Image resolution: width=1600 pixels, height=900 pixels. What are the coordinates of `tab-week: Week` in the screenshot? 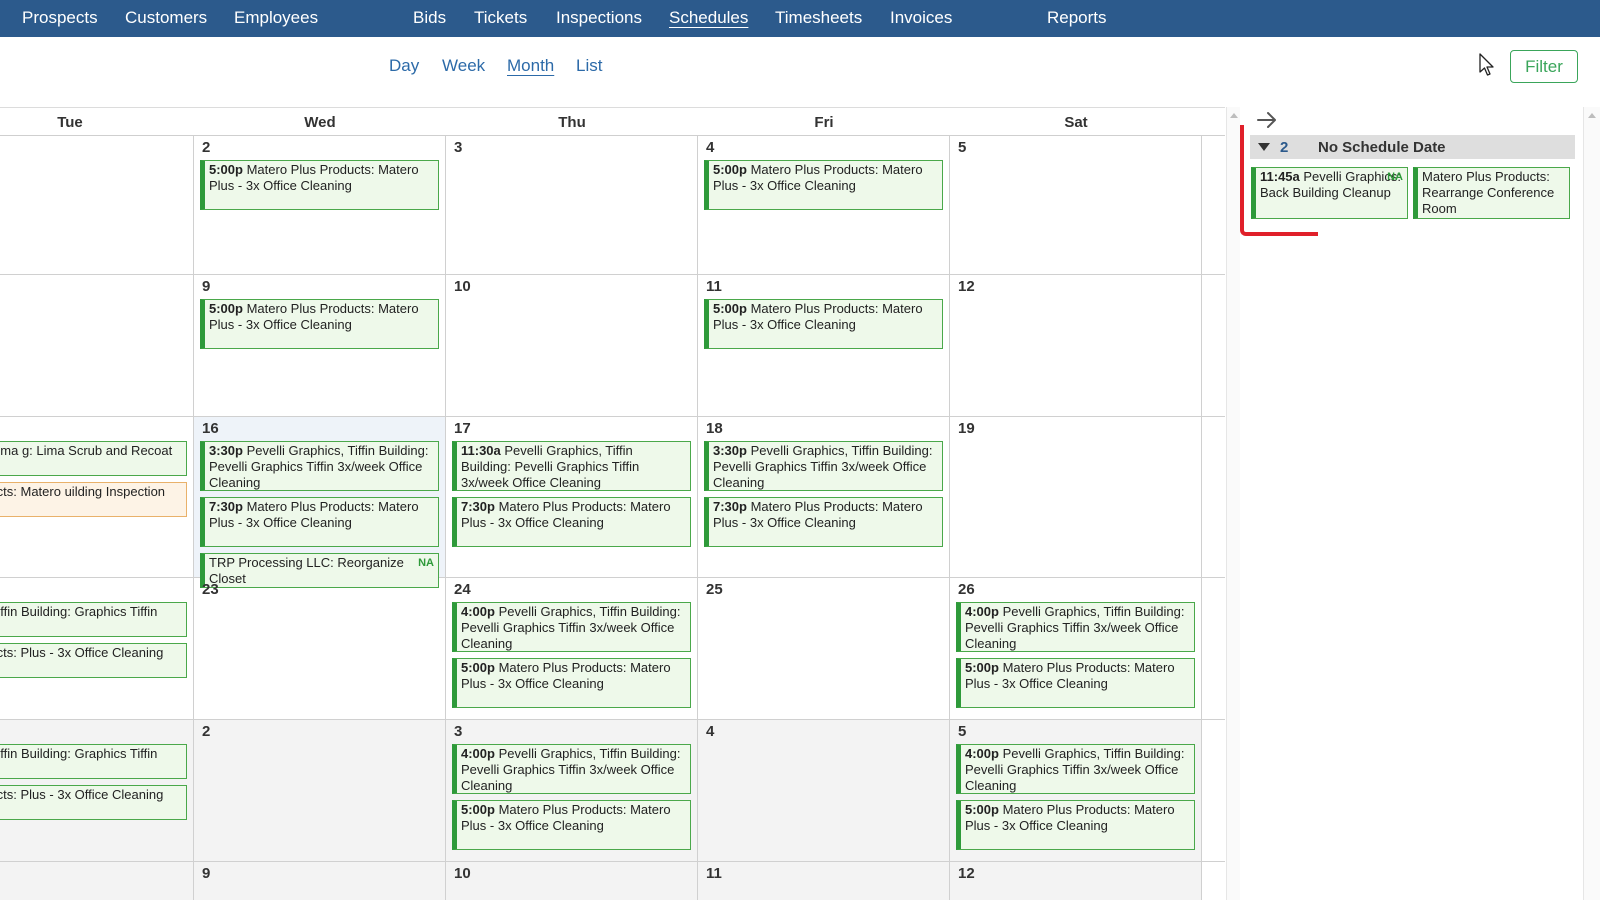 It's located at (463, 66).